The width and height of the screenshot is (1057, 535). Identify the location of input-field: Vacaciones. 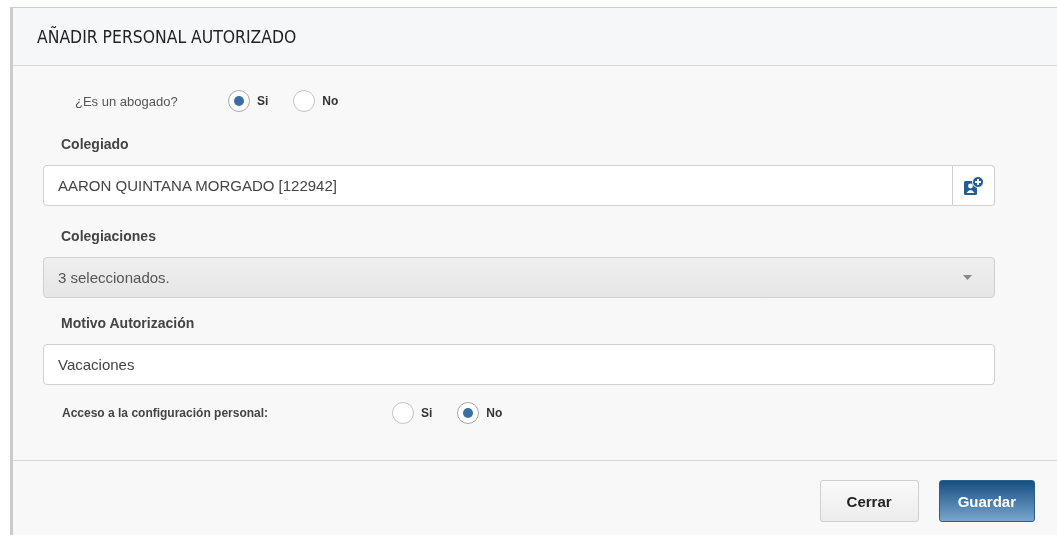
(519, 364).